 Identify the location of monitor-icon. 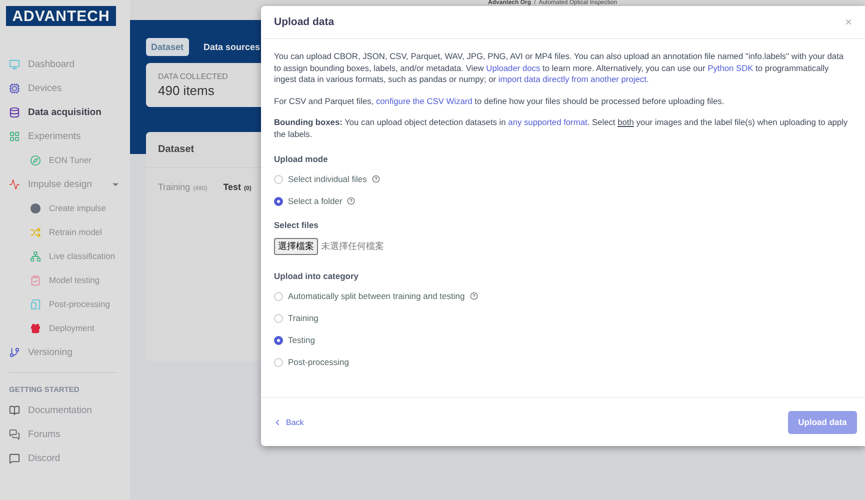
(14, 64).